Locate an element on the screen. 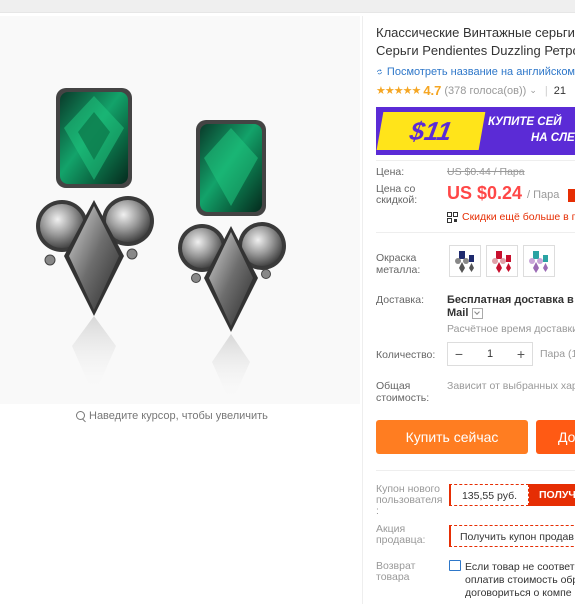  total-label: Общая стоимость: is located at coordinates (403, 392).